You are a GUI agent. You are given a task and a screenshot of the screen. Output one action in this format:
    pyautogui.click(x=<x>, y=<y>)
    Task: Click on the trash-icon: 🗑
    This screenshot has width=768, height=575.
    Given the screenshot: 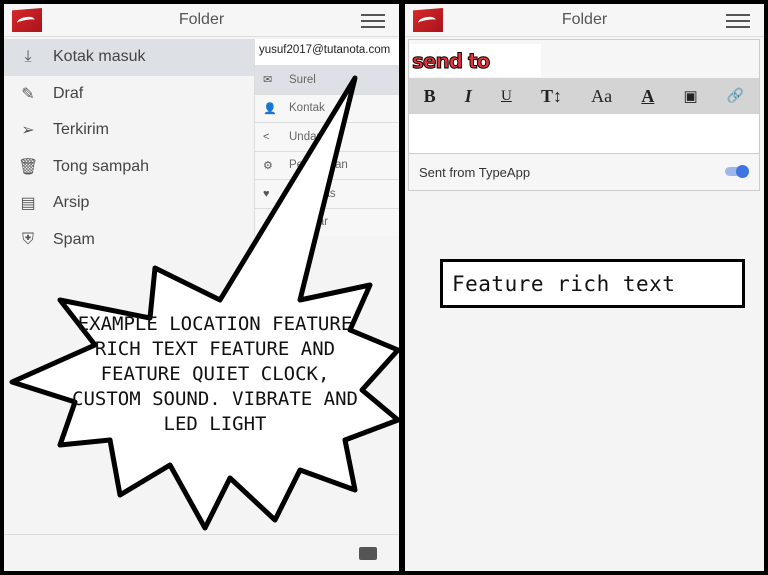 What is the action you would take?
    pyautogui.click(x=28, y=167)
    